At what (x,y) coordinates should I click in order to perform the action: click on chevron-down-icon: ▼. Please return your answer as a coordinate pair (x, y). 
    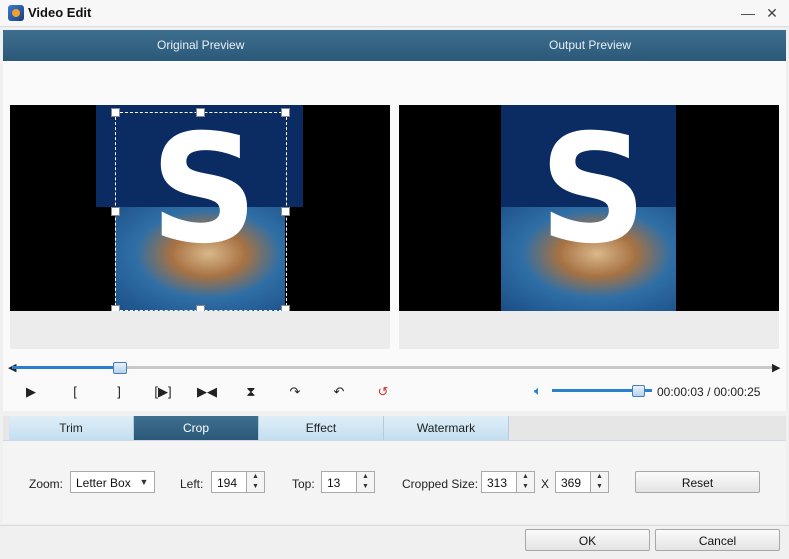
    Looking at the image, I should click on (144, 482).